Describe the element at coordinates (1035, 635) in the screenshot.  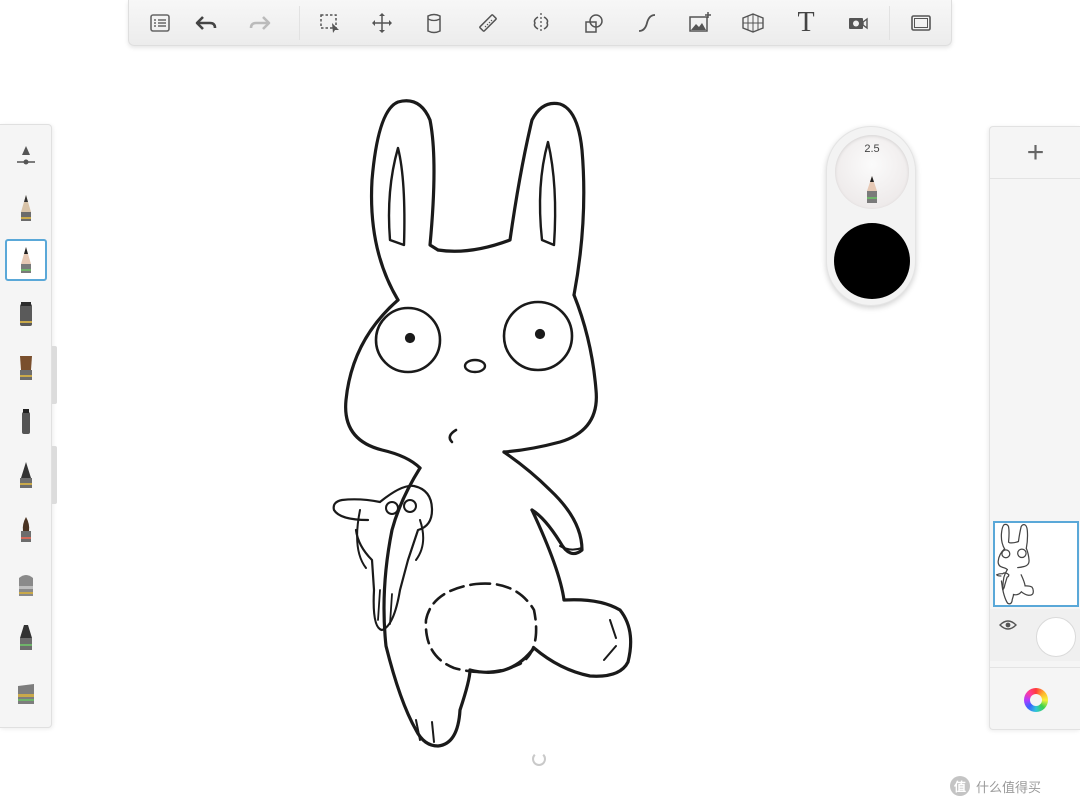
I see `background-layer-row` at that location.